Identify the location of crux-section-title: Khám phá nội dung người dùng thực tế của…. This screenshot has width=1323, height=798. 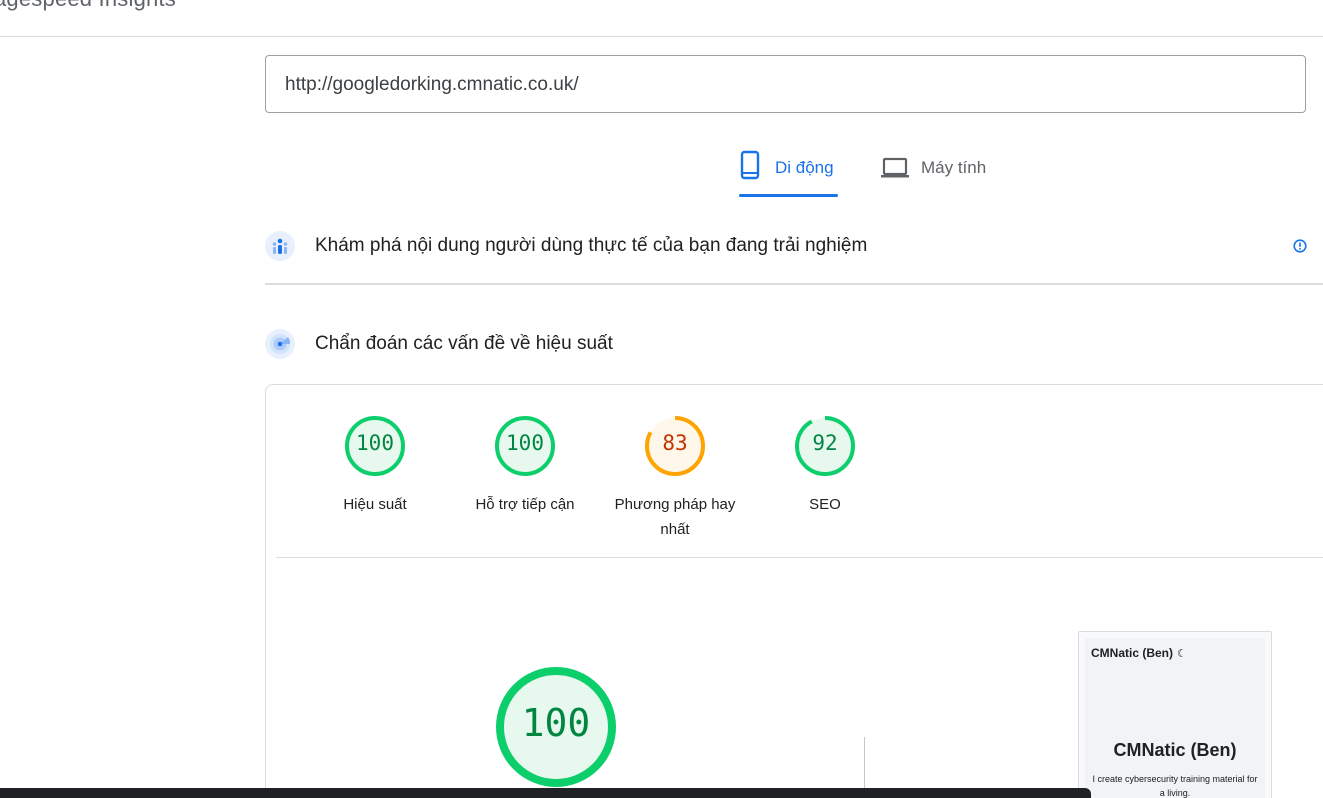
(591, 245).